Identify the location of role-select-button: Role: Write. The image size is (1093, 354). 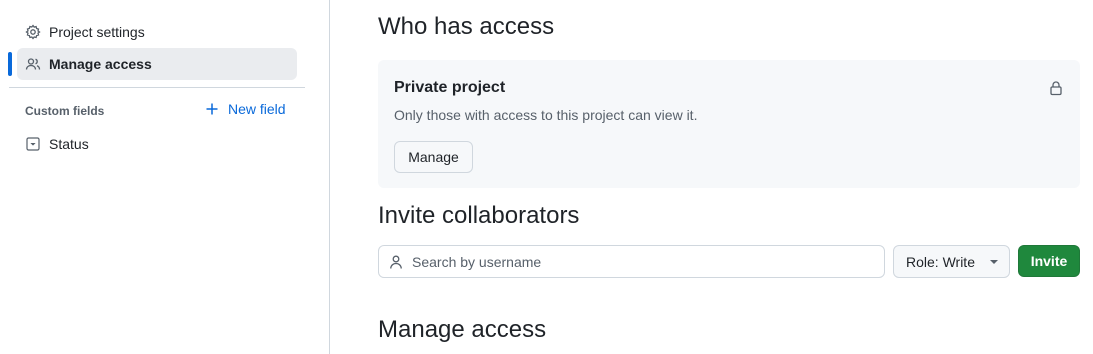
(951, 261).